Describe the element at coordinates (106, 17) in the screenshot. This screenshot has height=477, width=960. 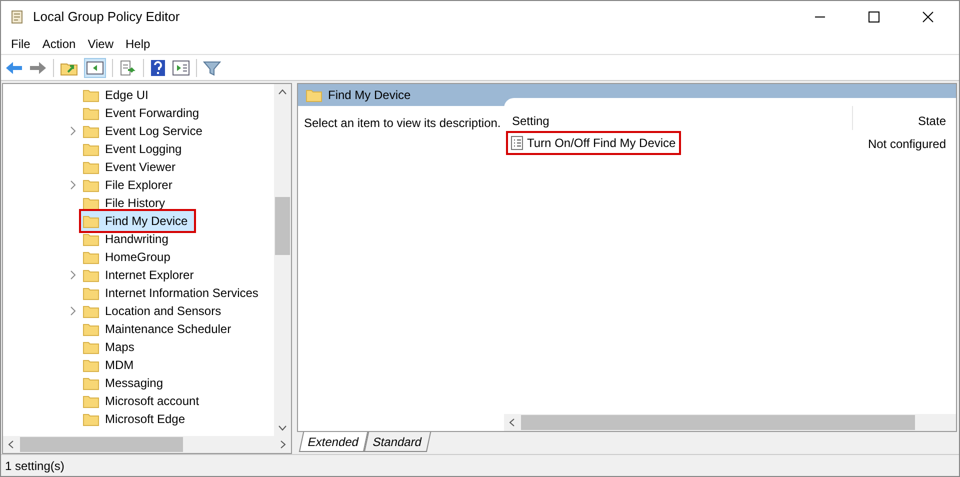
I see `window-title: Local Group Policy Editor` at that location.